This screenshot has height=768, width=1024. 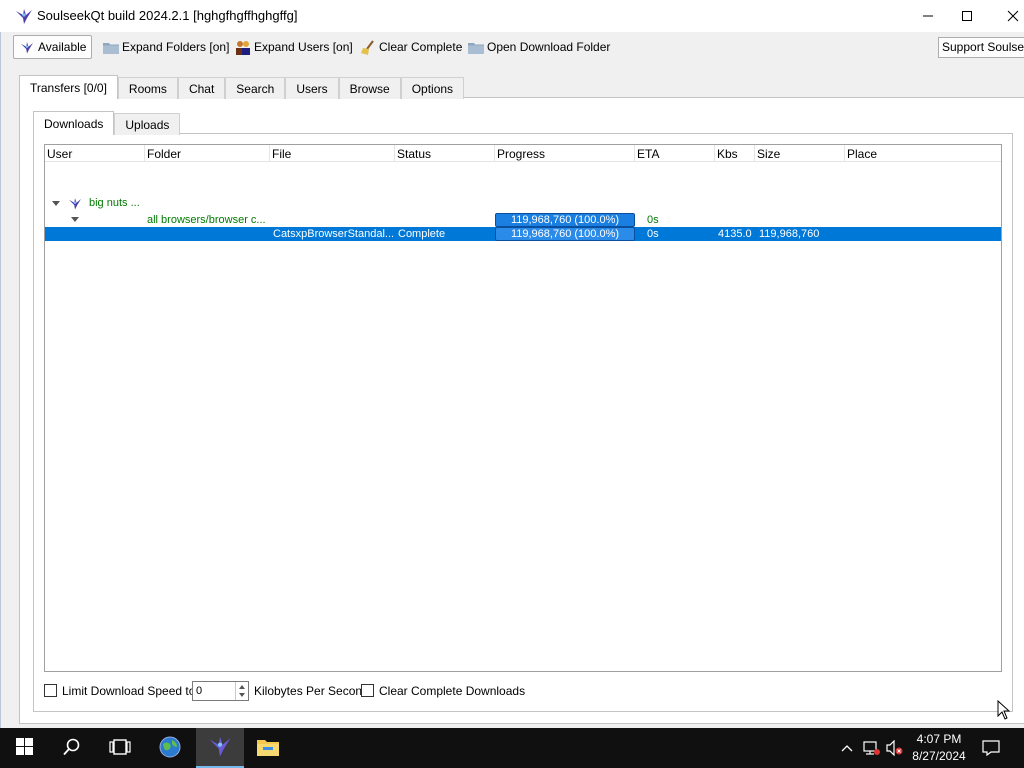 What do you see at coordinates (214, 691) in the screenshot?
I see `speed-limit-input` at bounding box center [214, 691].